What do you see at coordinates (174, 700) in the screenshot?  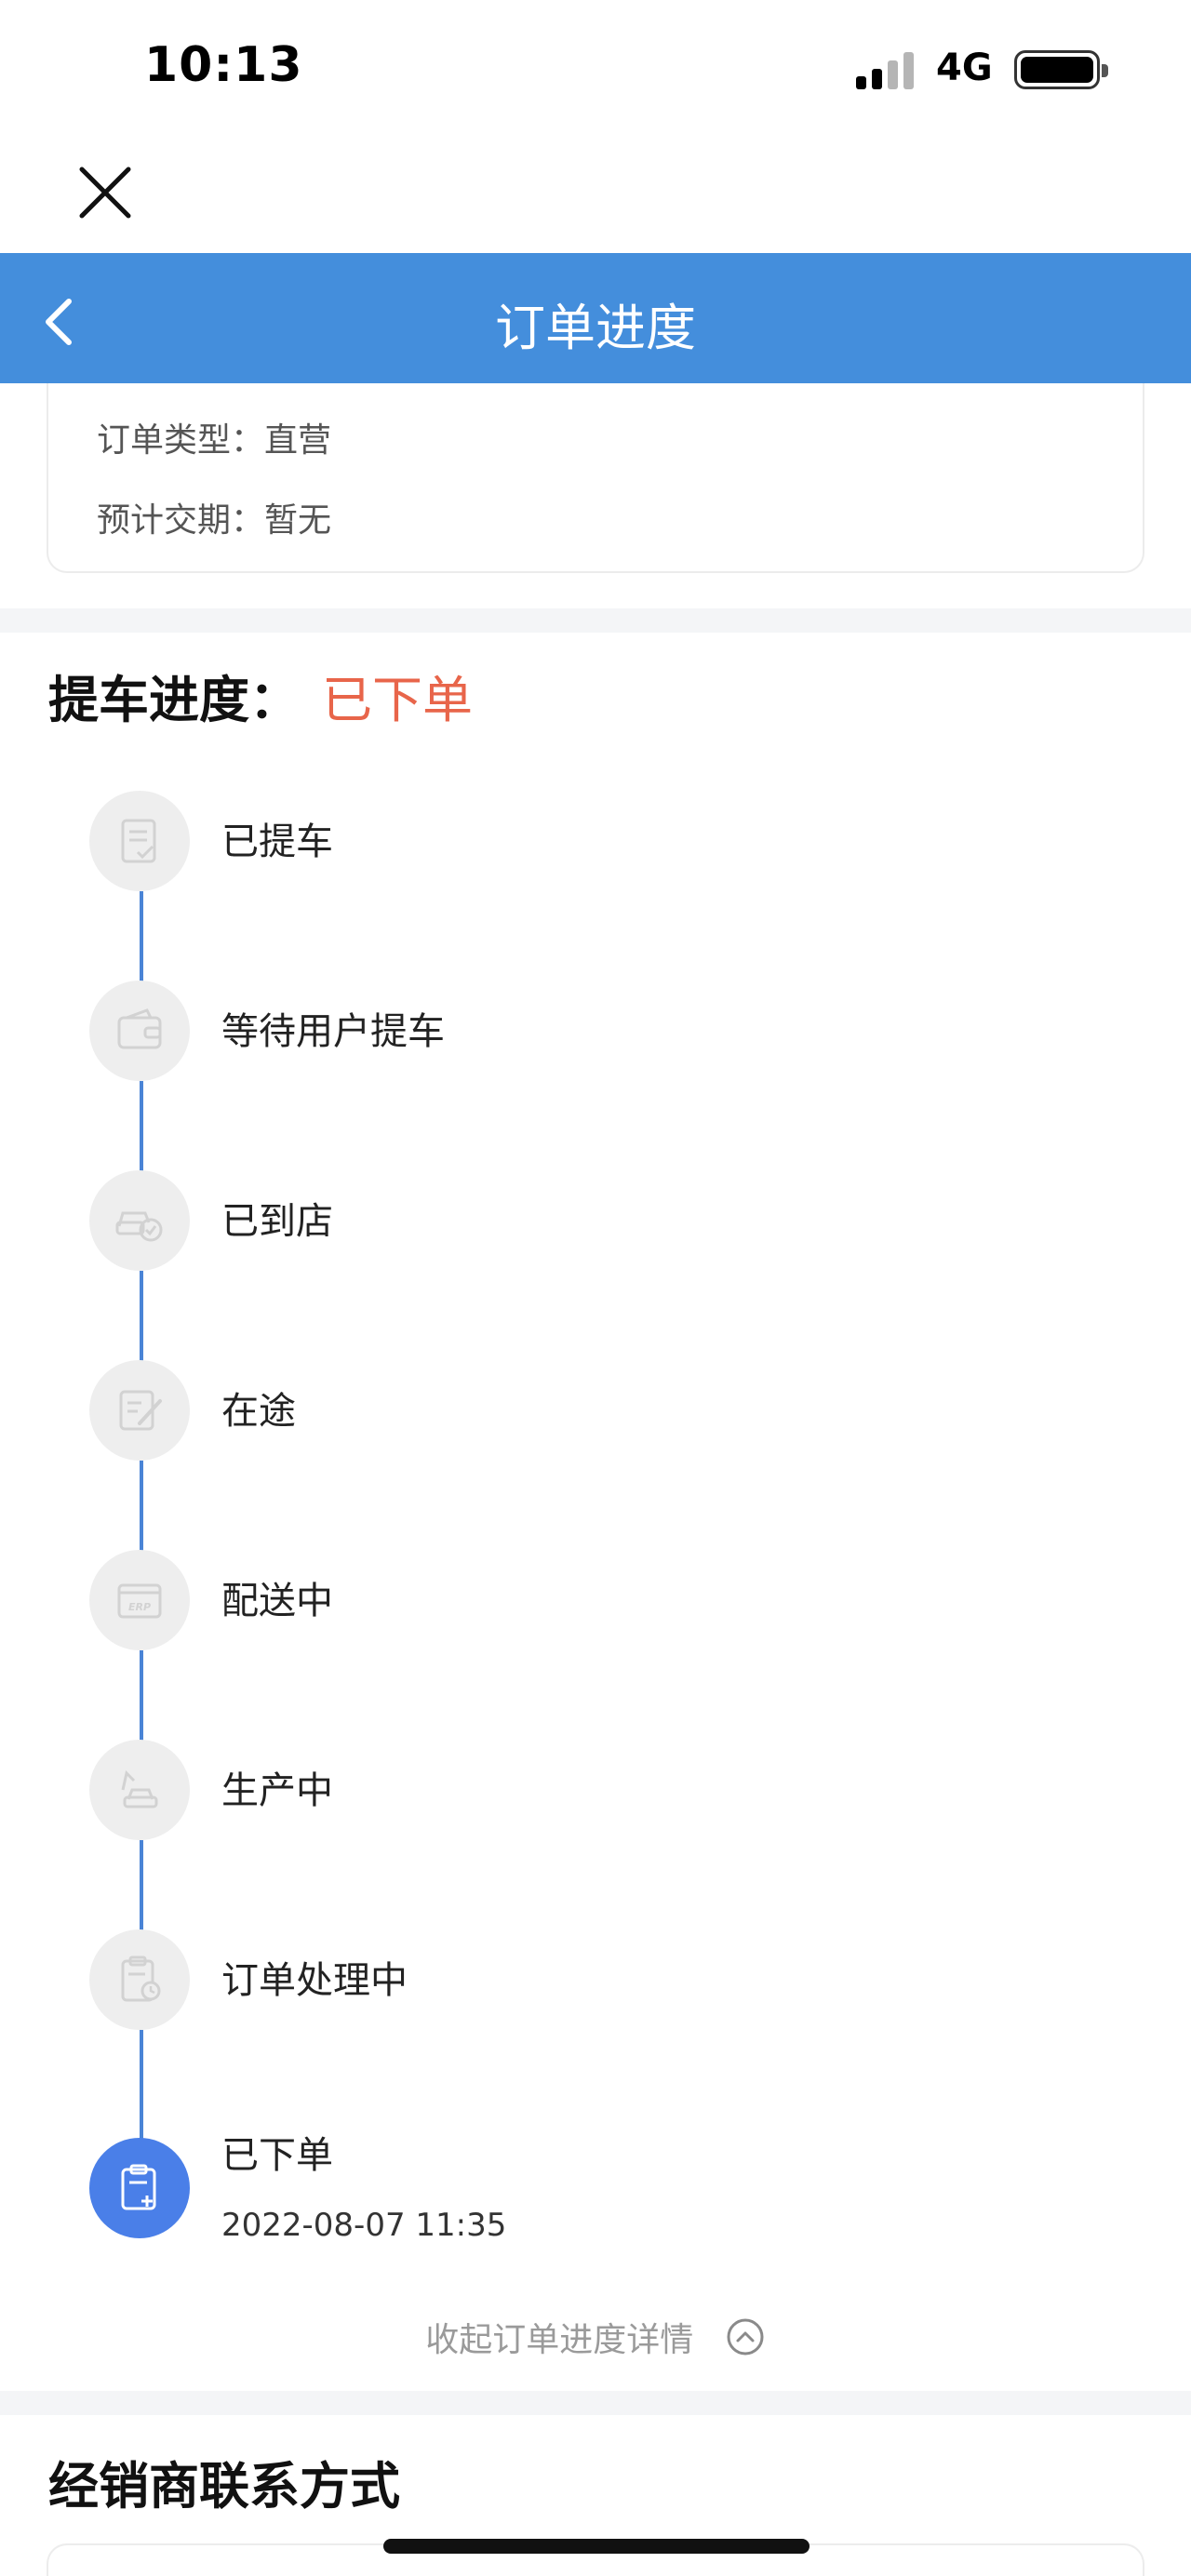 I see `progress-title: 提车进度：` at bounding box center [174, 700].